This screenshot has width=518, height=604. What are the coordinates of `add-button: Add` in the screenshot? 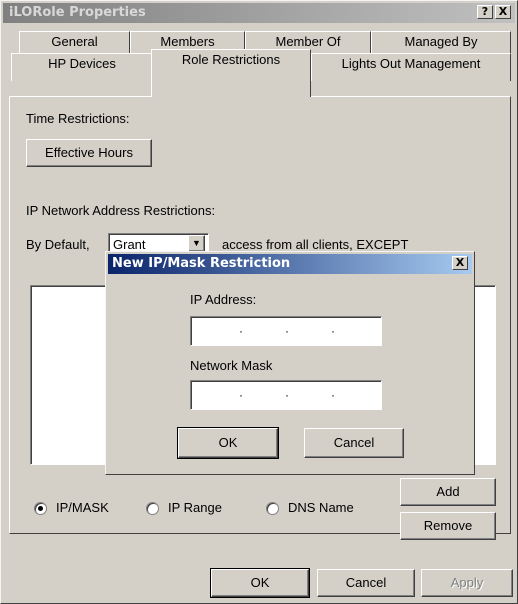 It's located at (448, 492).